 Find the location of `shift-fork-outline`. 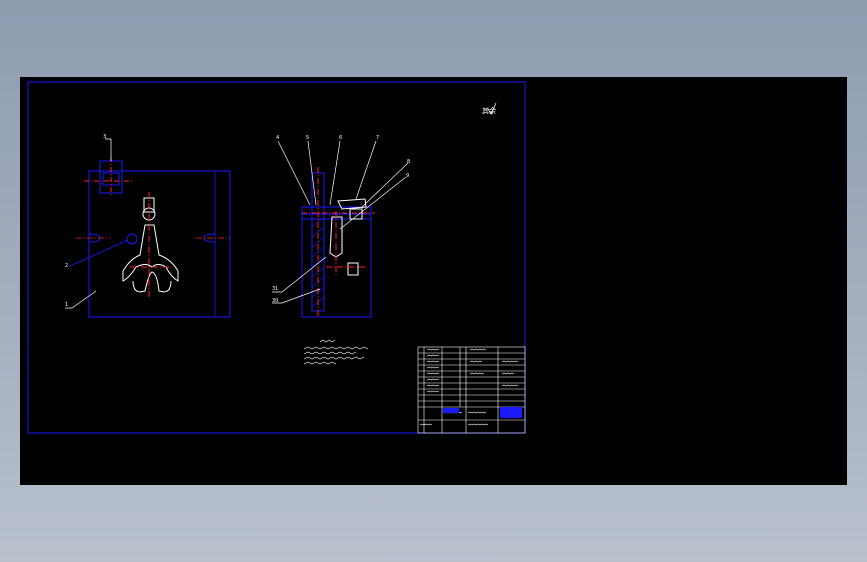

shift-fork-outline is located at coordinates (150, 253).